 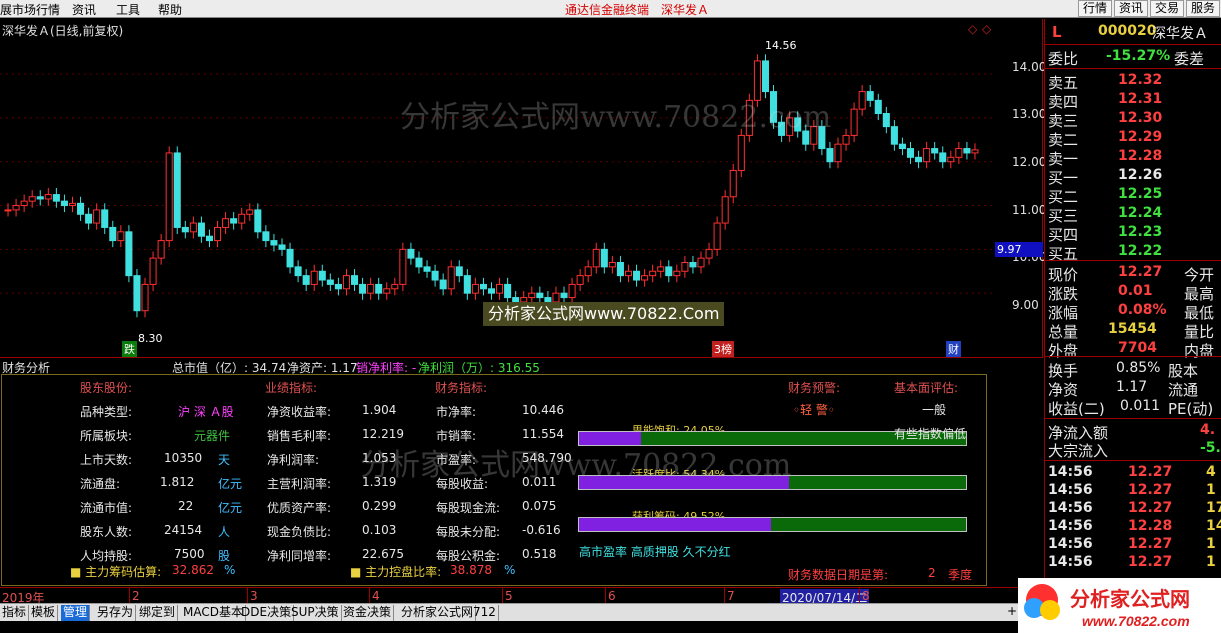 What do you see at coordinates (383, 434) in the screenshot?
I see `fin-mid-value: 12.219` at bounding box center [383, 434].